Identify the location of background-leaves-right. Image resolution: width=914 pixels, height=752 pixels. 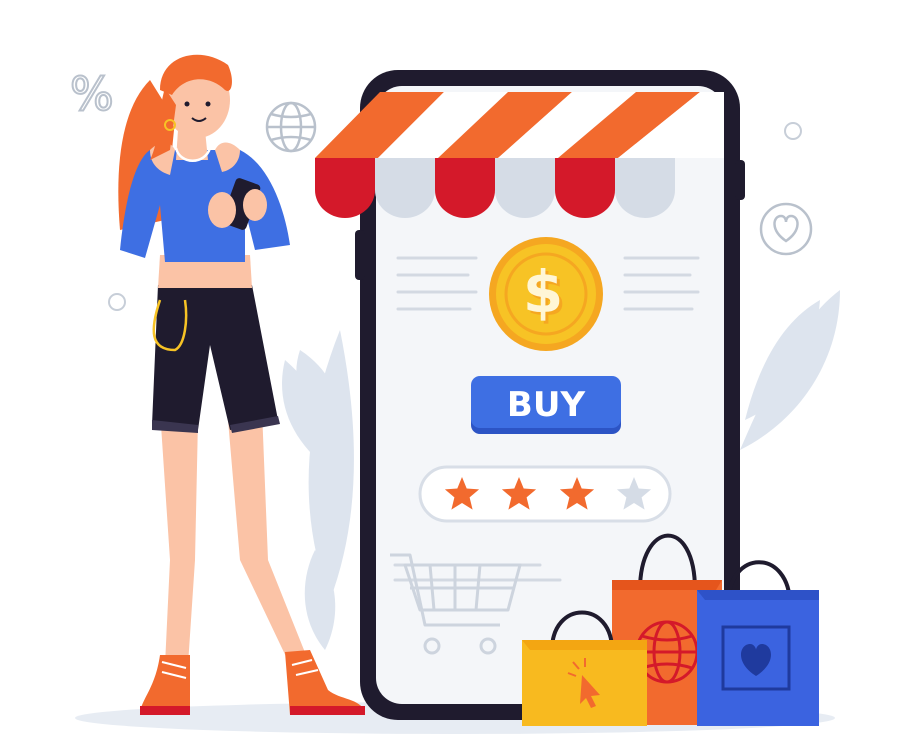
(790, 370).